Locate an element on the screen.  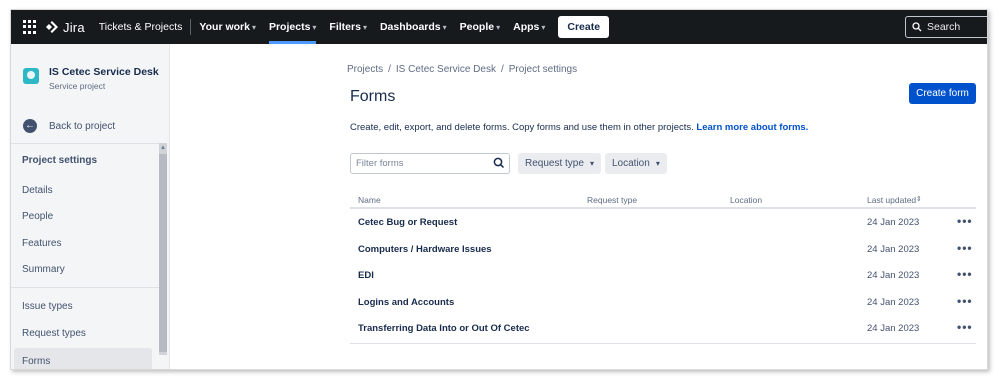
filter-forms-placeholder: Filter forms is located at coordinates (380, 163).